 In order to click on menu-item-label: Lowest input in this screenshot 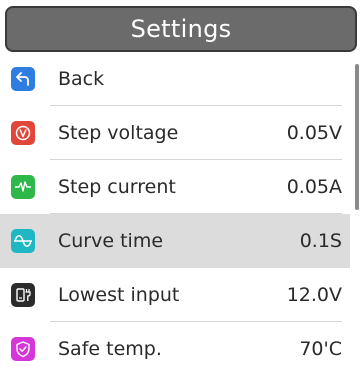, I will do `click(119, 295)`.